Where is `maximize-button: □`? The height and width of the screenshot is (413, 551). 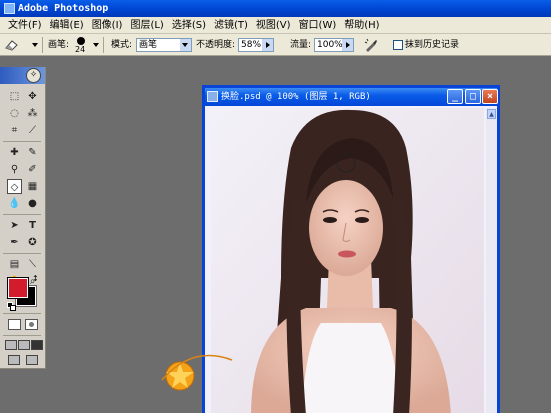
maximize-button: □ is located at coordinates (473, 96).